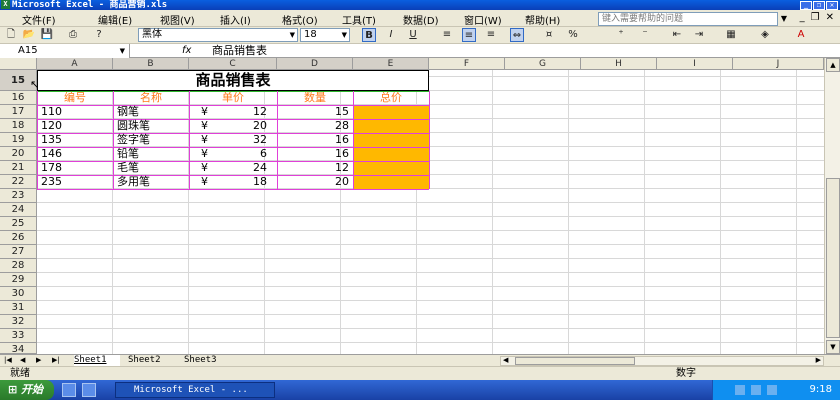  Describe the element at coordinates (18, 140) in the screenshot. I see `row-header-19: 19` at that location.